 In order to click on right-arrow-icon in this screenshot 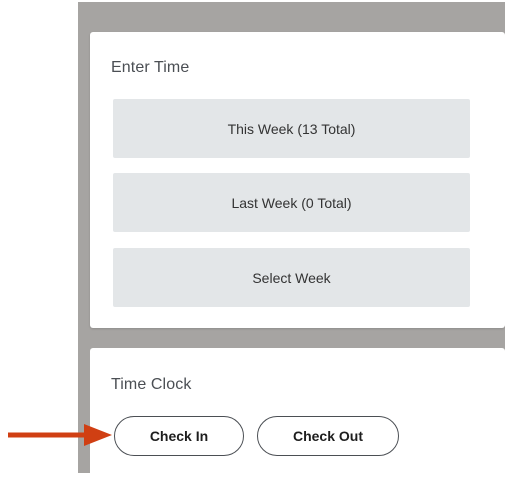, I will do `click(60, 435)`.